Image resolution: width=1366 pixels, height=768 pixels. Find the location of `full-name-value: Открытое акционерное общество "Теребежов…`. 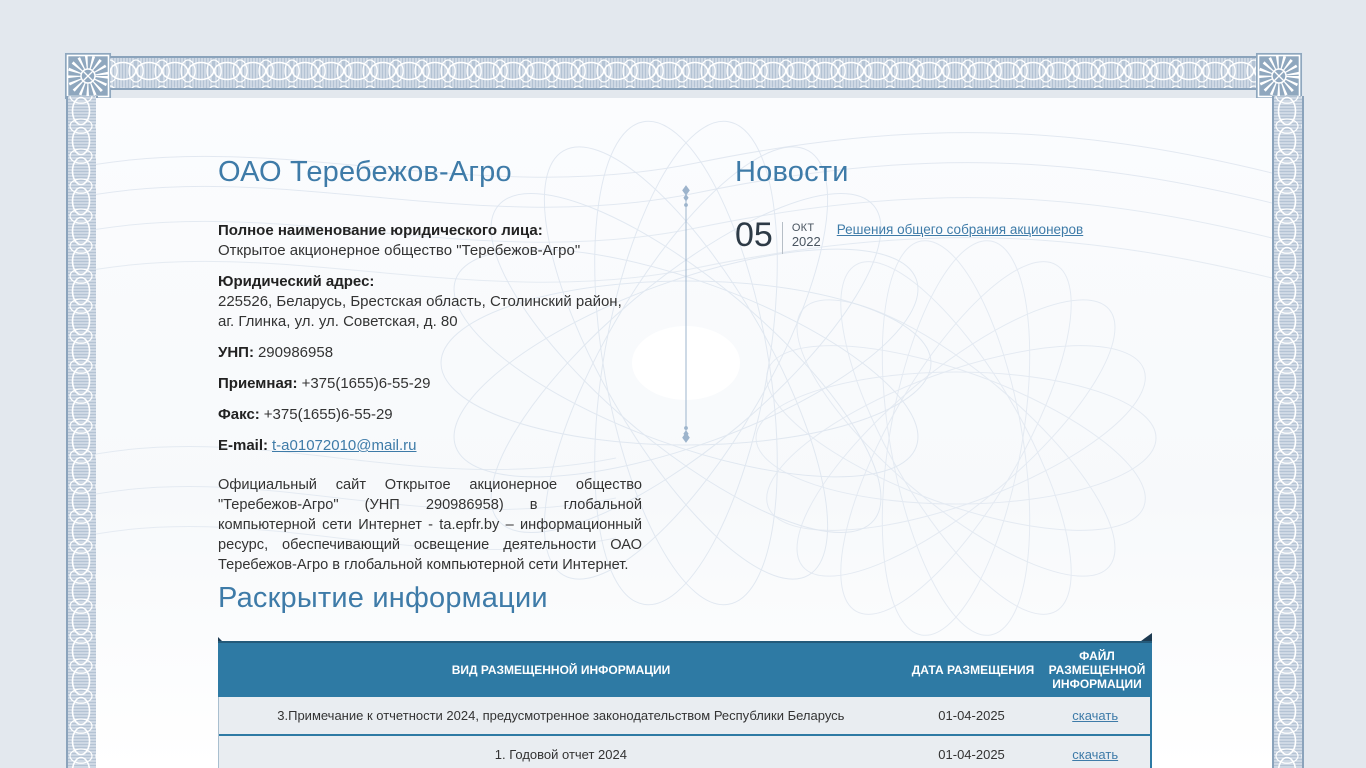

full-name-value: Открытое акционерное общество "Теребежов… is located at coordinates (399, 250).